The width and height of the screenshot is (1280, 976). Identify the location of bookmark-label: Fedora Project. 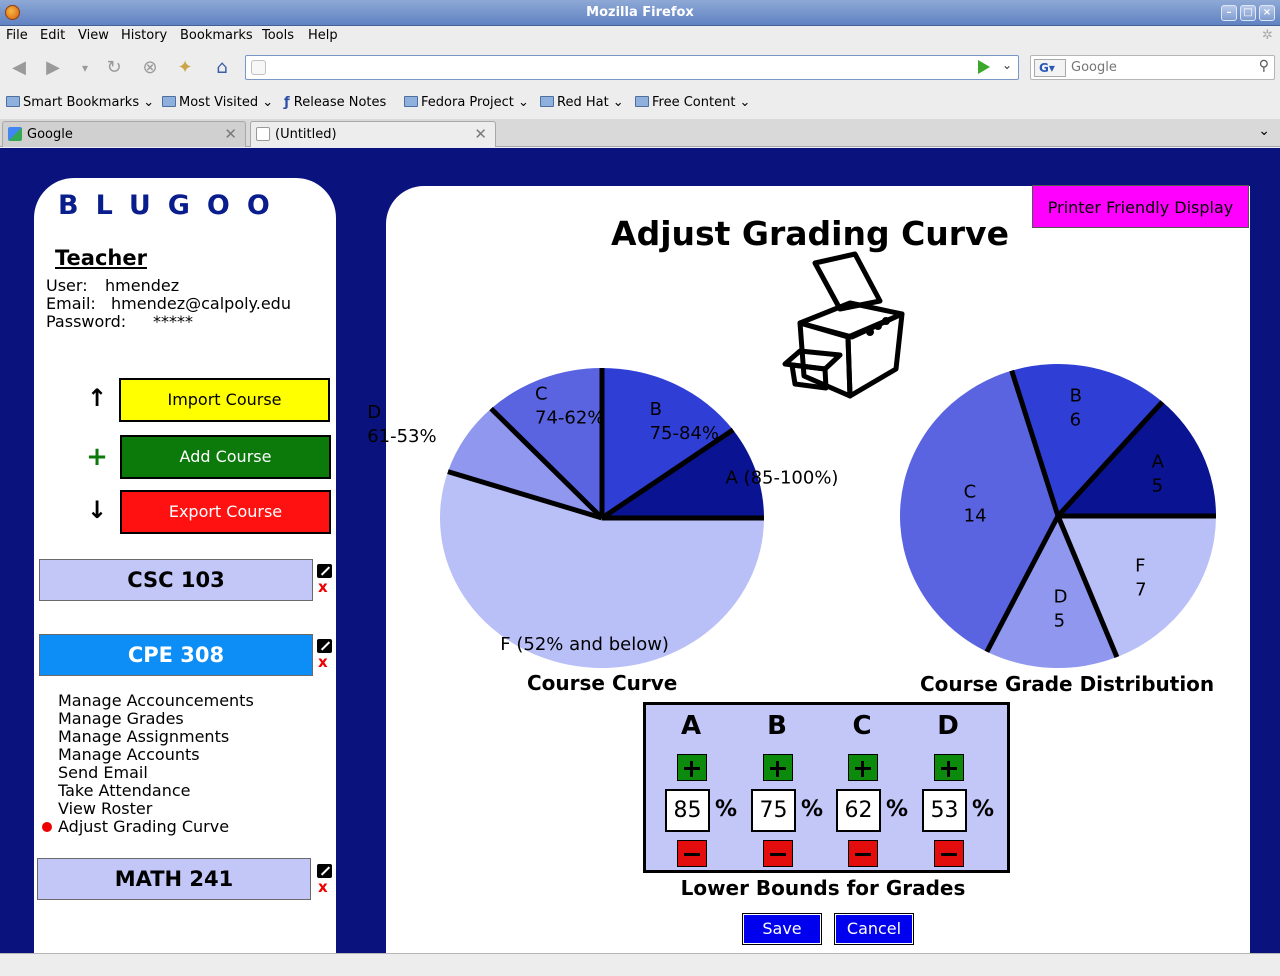
(467, 102).